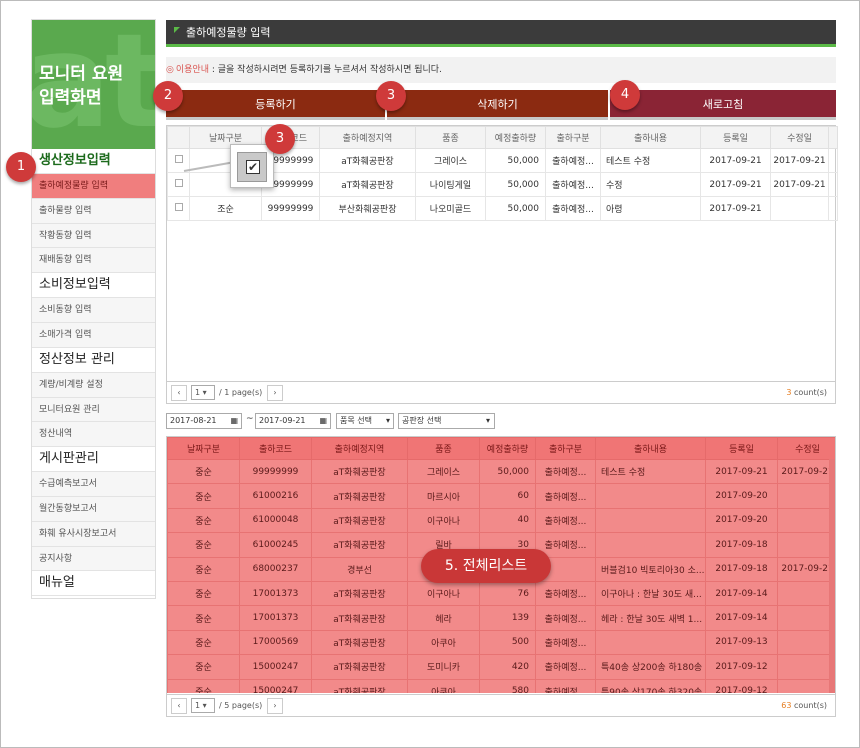  I want to click on table-cell: 나오미골드, so click(450, 208).